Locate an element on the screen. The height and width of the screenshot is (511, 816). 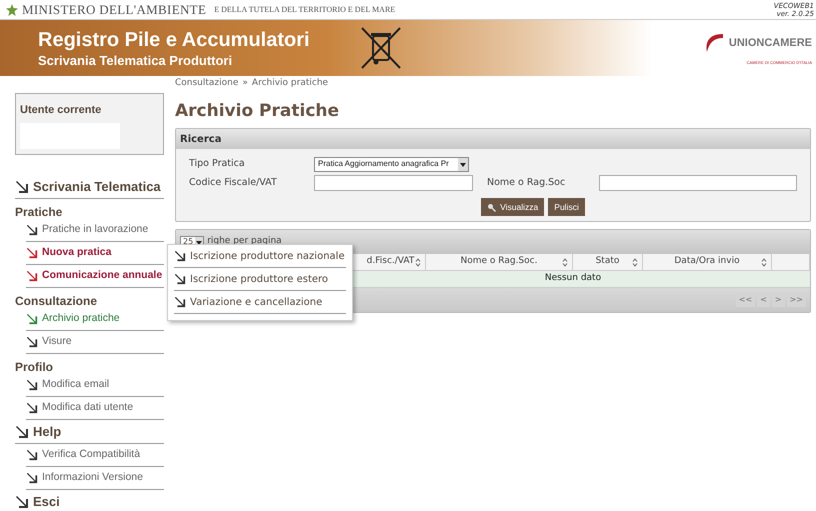
column-header: Nome o Rag.Soc. is located at coordinates (499, 262).